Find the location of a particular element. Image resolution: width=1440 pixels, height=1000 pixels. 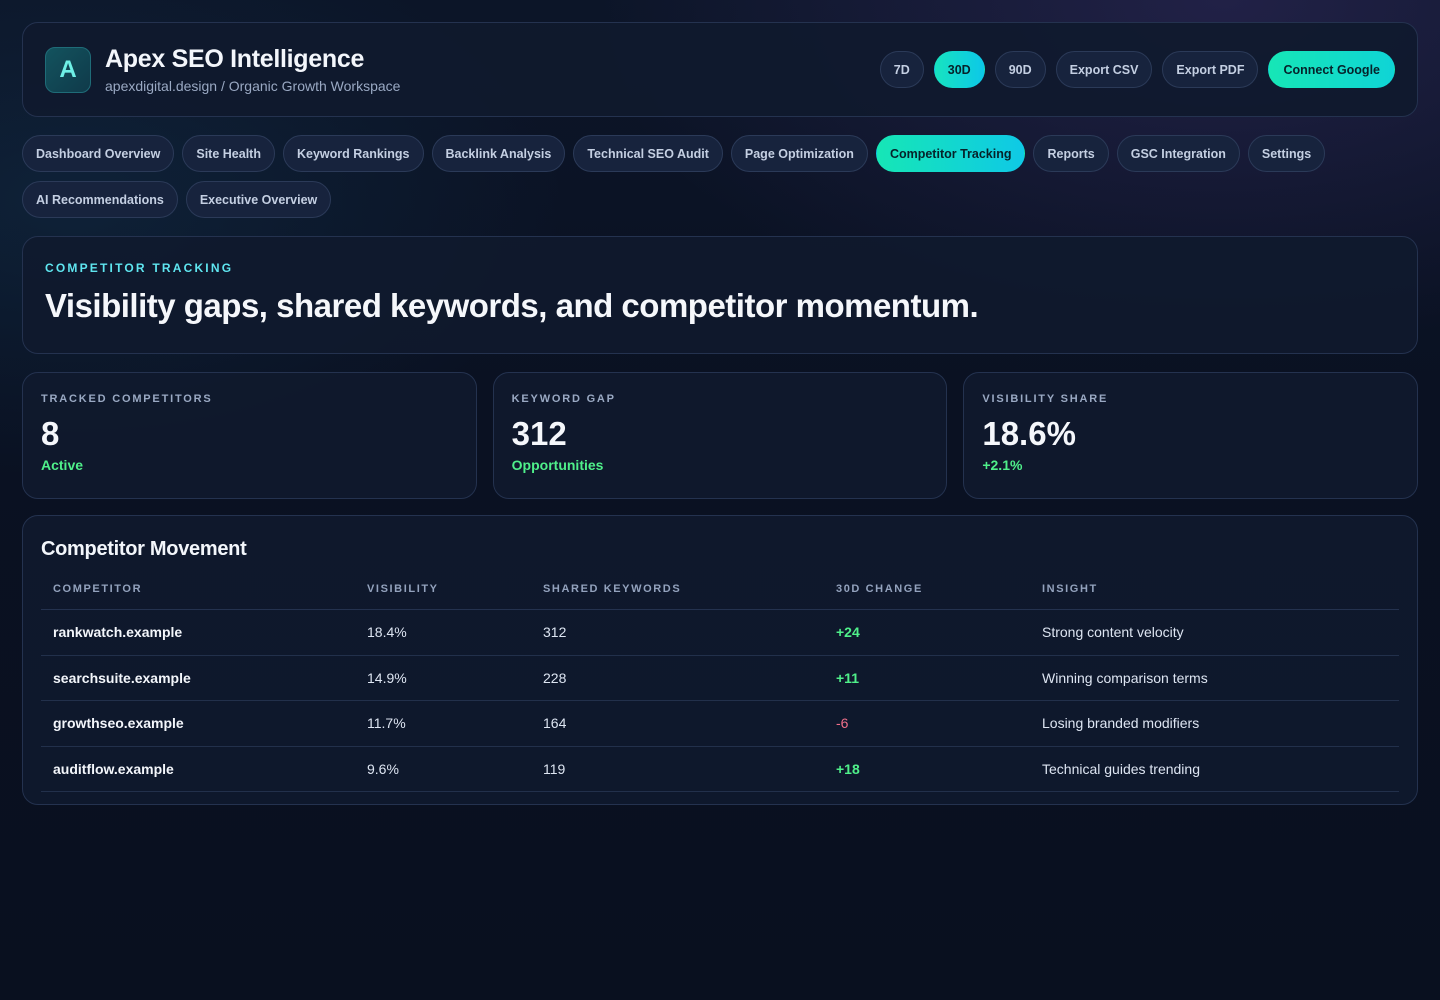

stat-card-tracked-competitors: TRACKED COMPETITORS 8 Active is located at coordinates (249, 435).